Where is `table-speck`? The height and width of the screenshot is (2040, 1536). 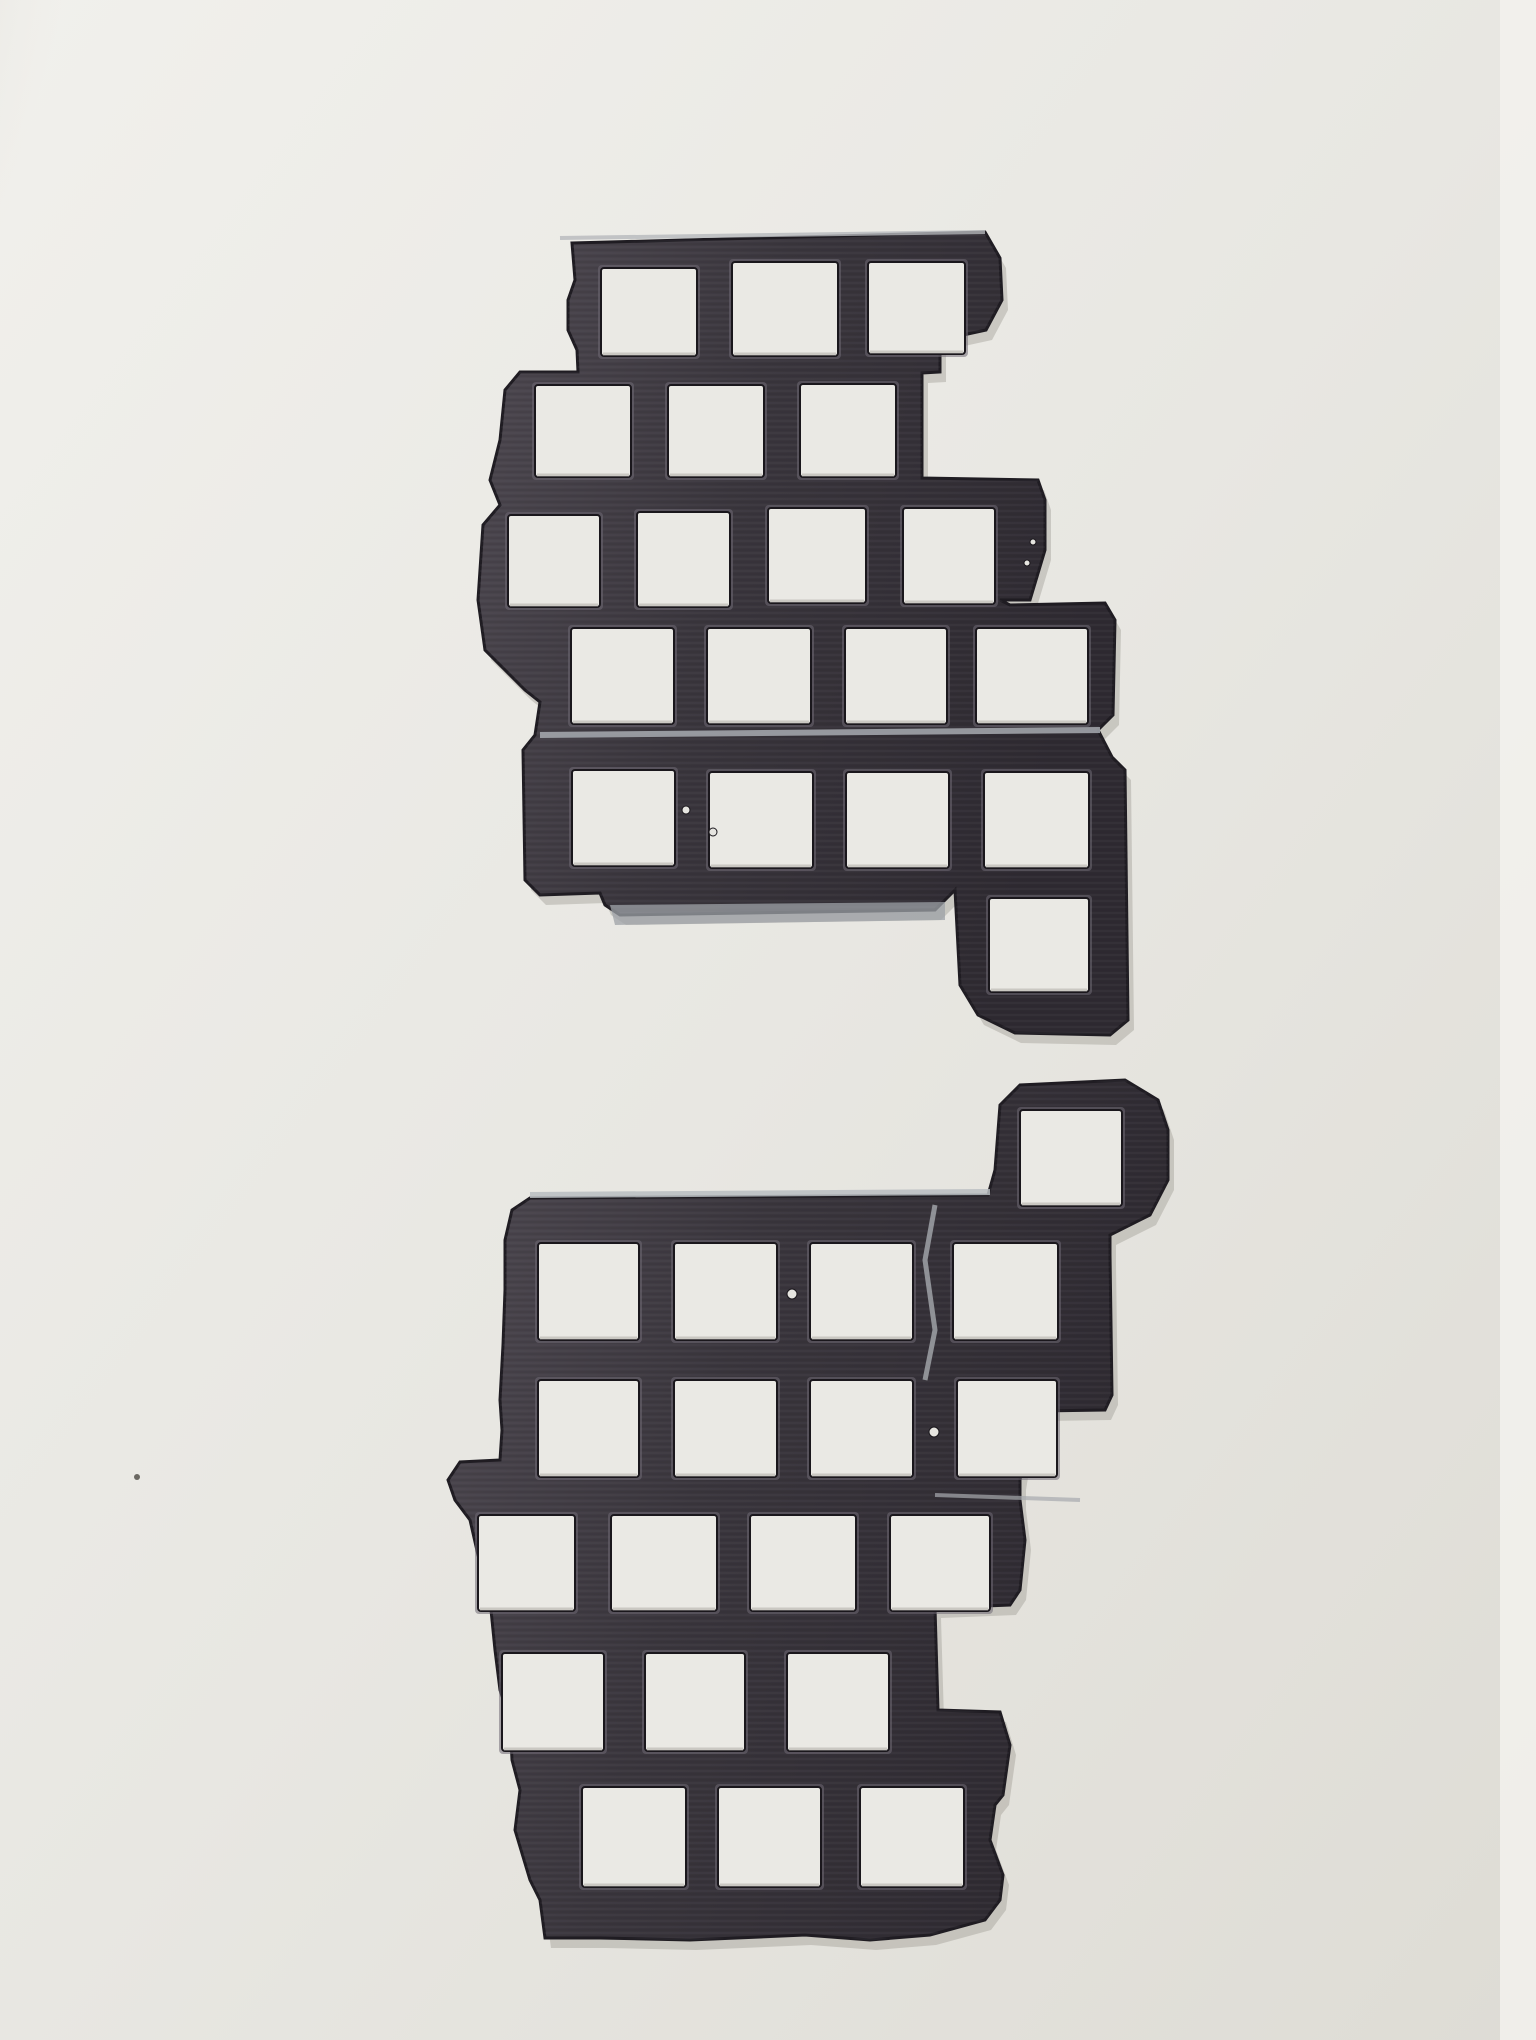 table-speck is located at coordinates (137, 1477).